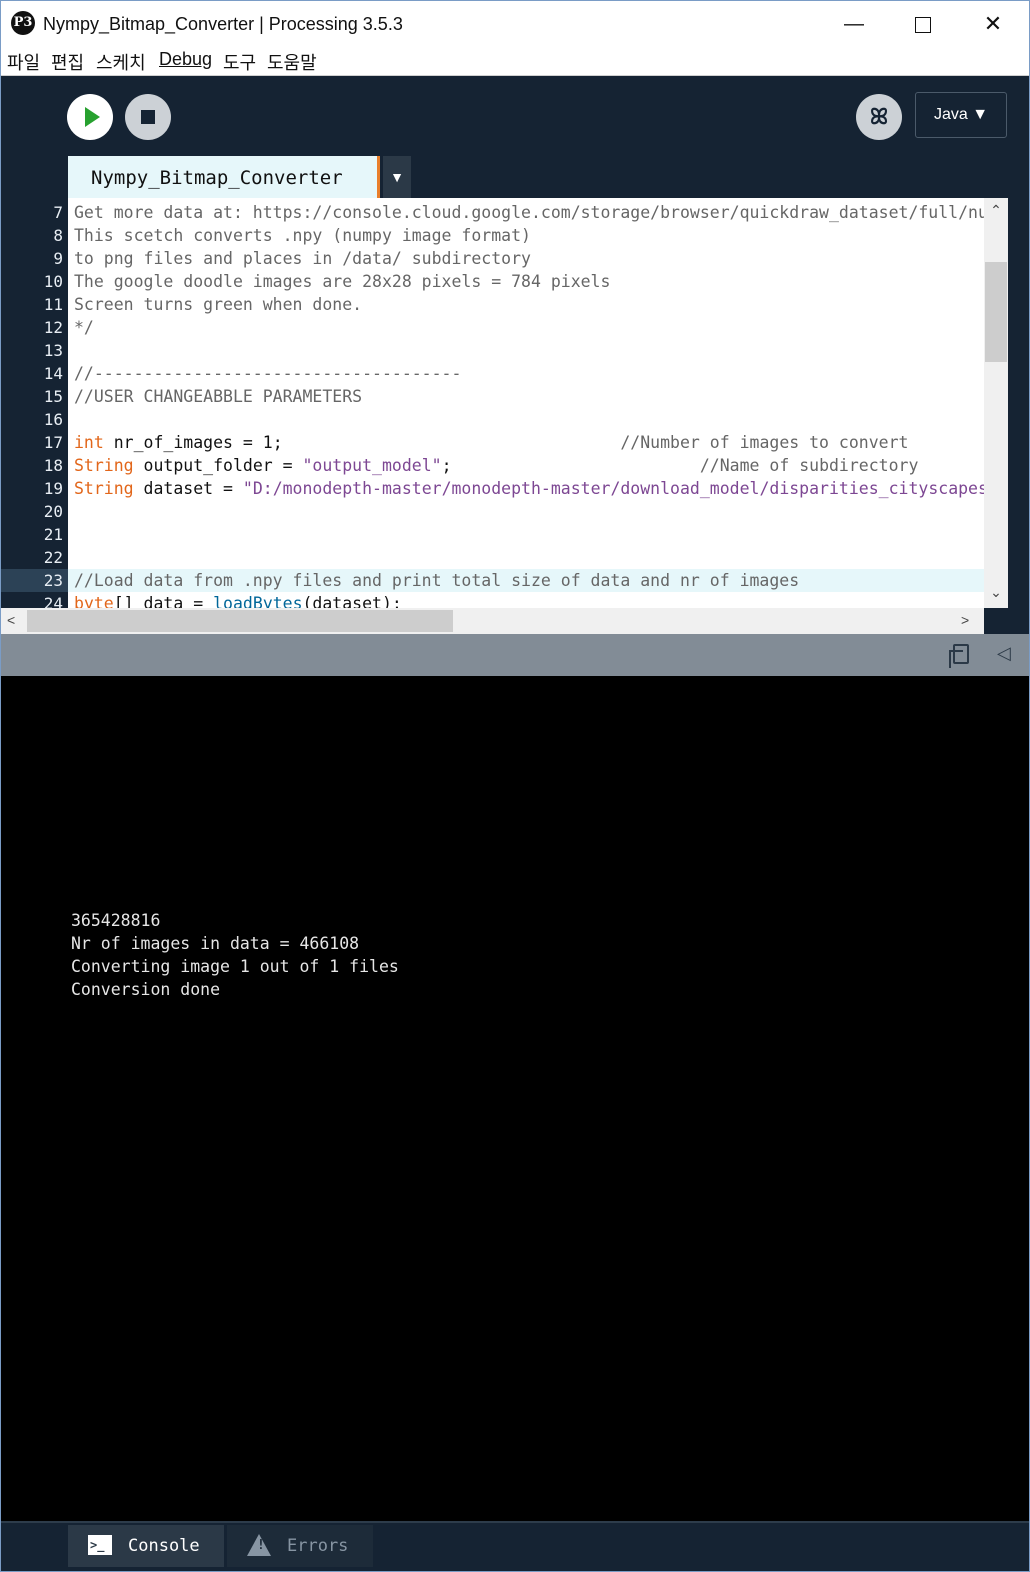 The image size is (1030, 1572). Describe the element at coordinates (104, 488) in the screenshot. I see `code-token: String` at that location.